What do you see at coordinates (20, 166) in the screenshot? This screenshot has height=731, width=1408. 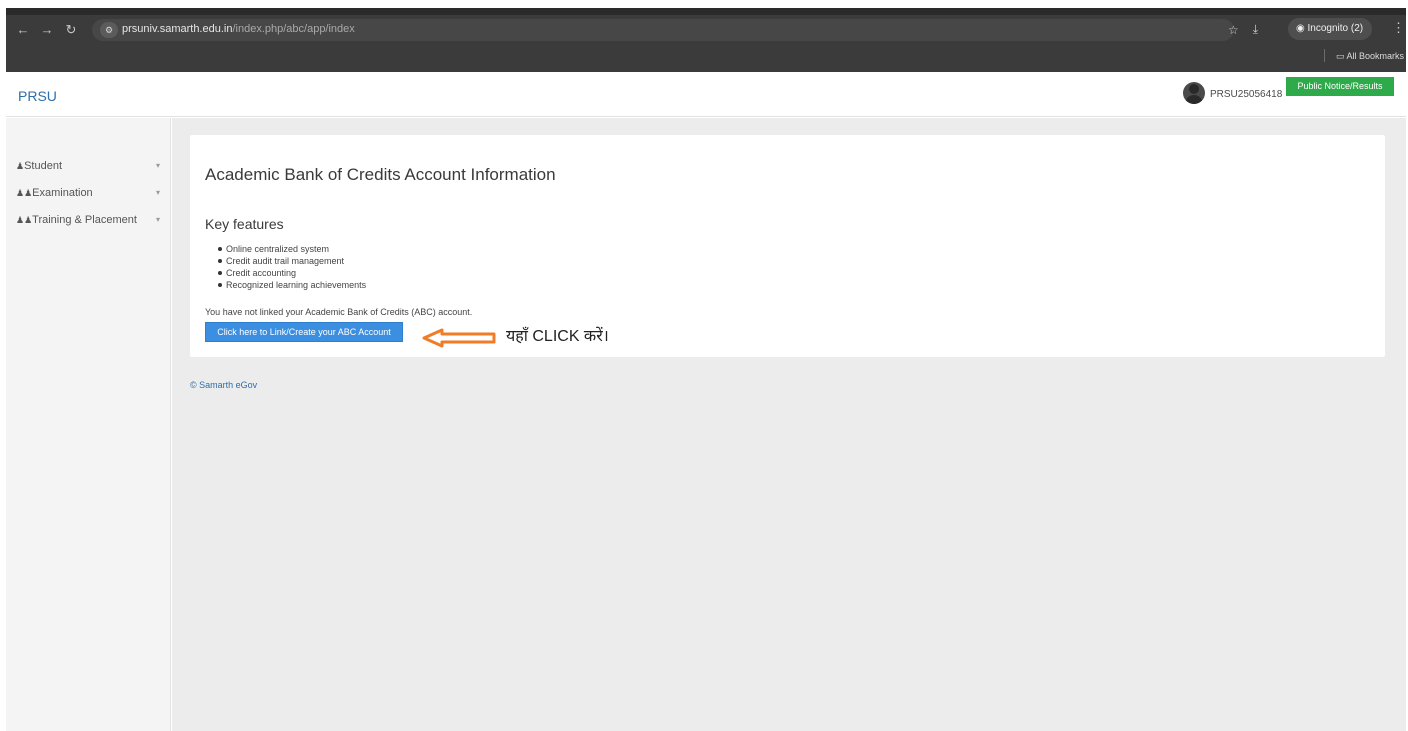 I see `user-icon: ♟` at bounding box center [20, 166].